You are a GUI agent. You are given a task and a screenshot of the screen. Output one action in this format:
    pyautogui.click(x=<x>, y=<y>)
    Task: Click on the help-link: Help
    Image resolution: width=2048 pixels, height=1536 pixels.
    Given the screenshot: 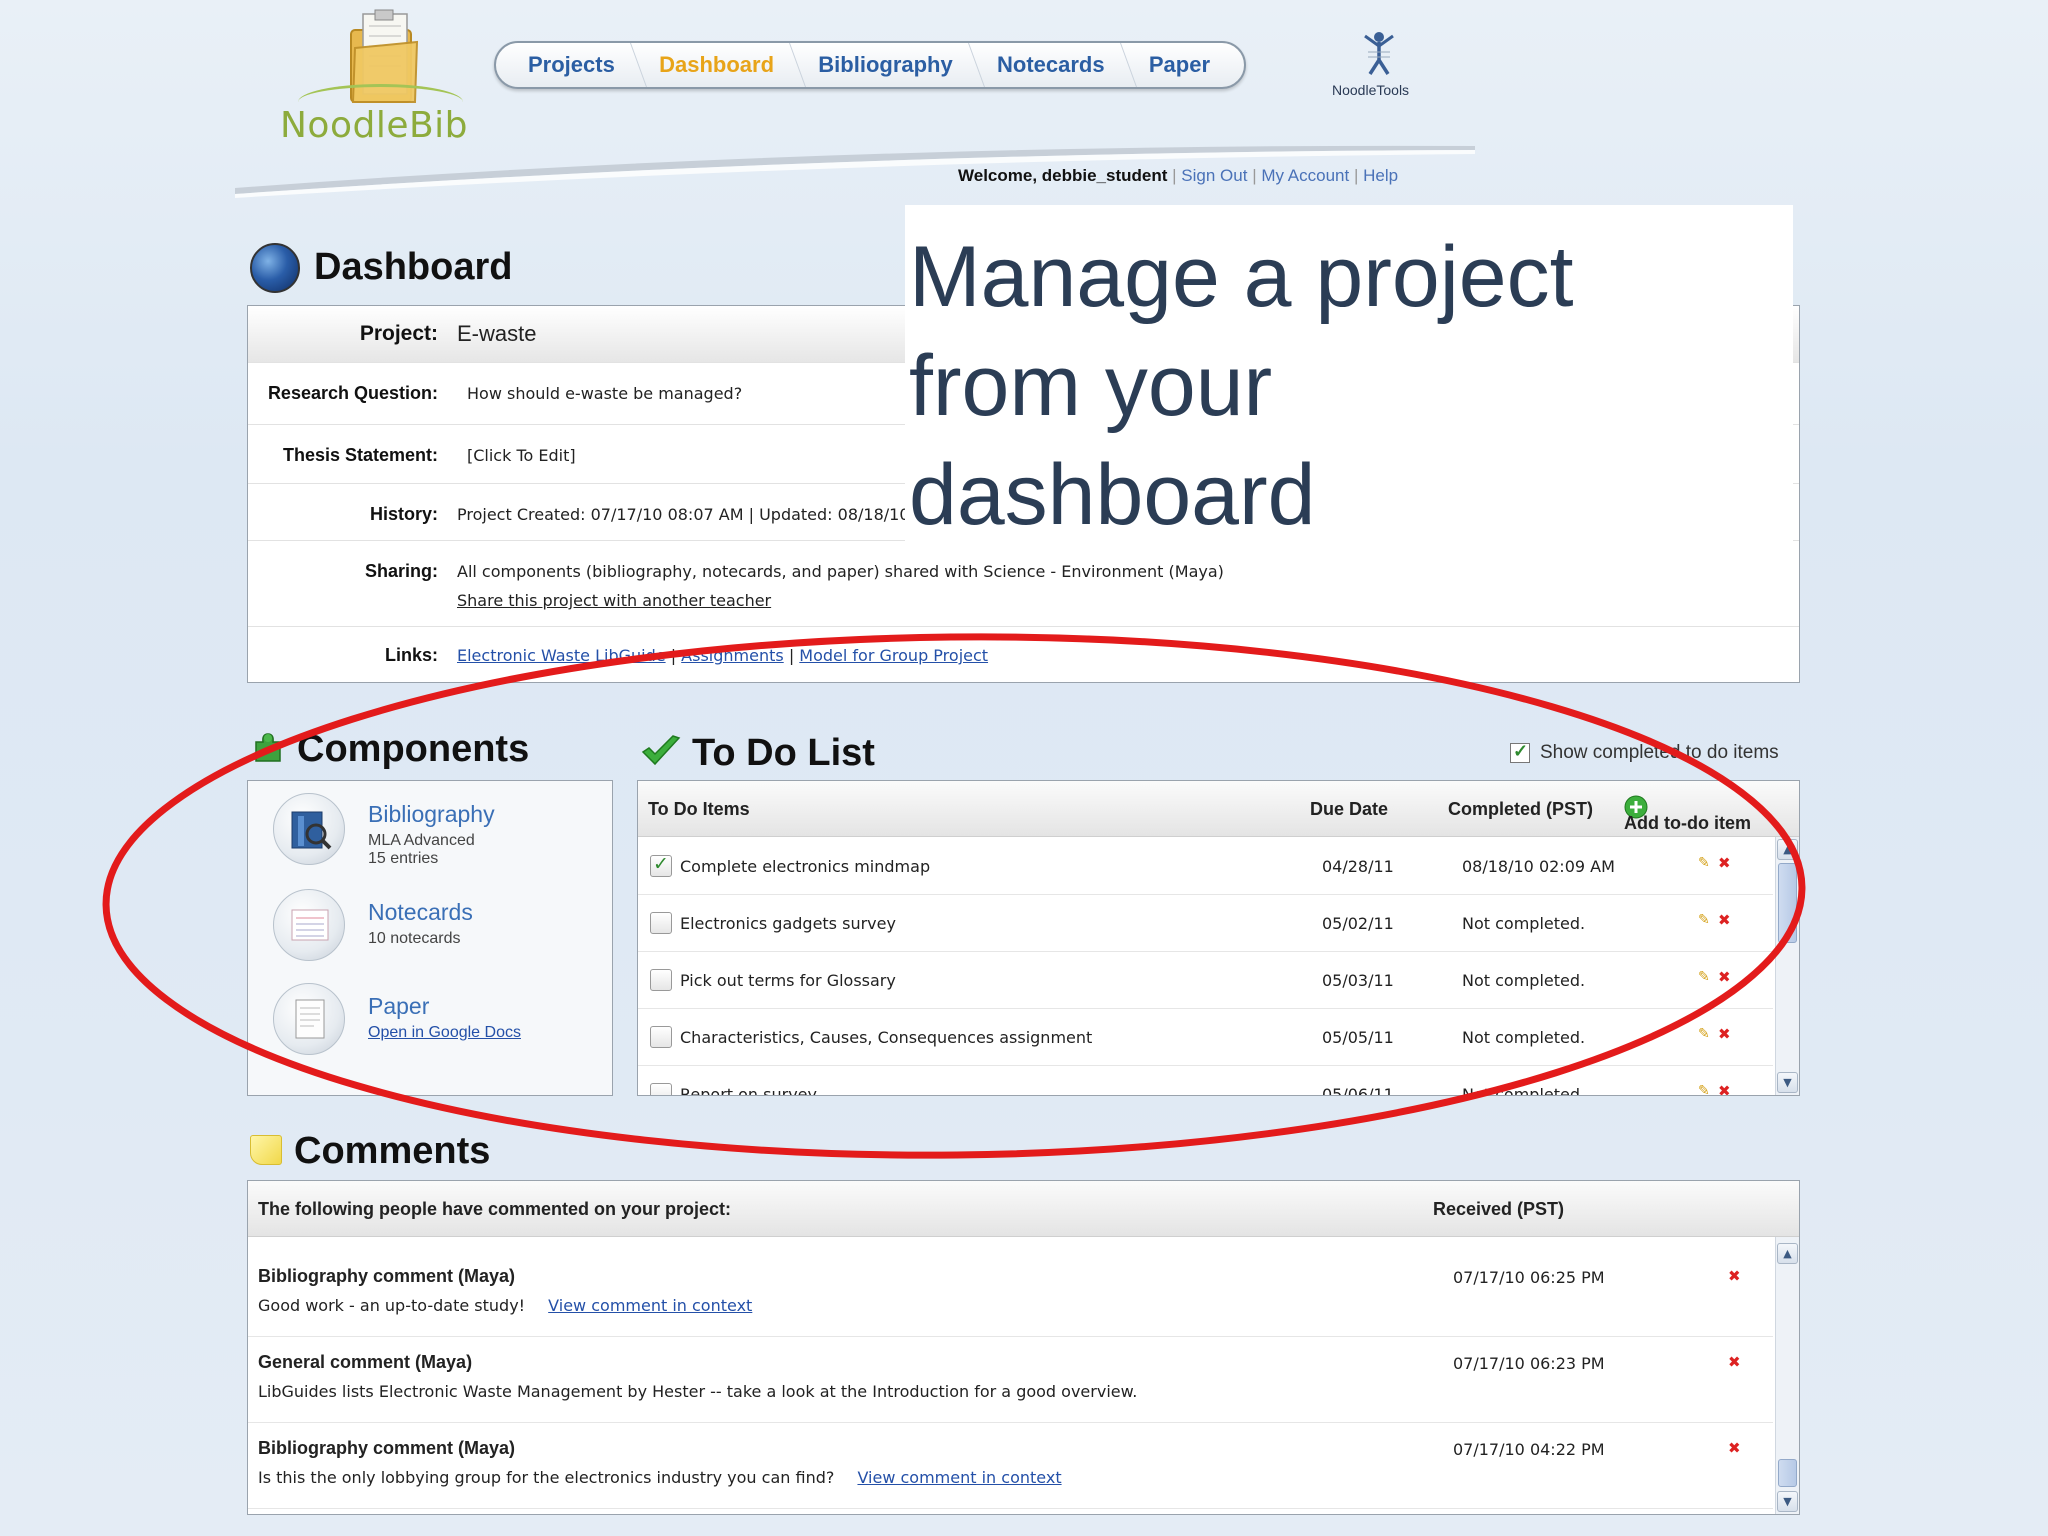 What is the action you would take?
    pyautogui.click(x=1380, y=175)
    